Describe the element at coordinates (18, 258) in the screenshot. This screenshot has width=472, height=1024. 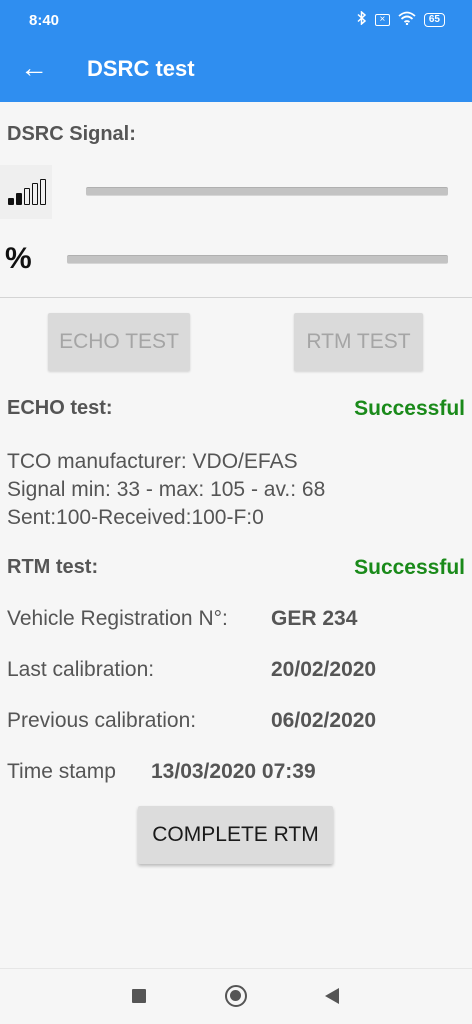
I see `percent-icon: %` at that location.